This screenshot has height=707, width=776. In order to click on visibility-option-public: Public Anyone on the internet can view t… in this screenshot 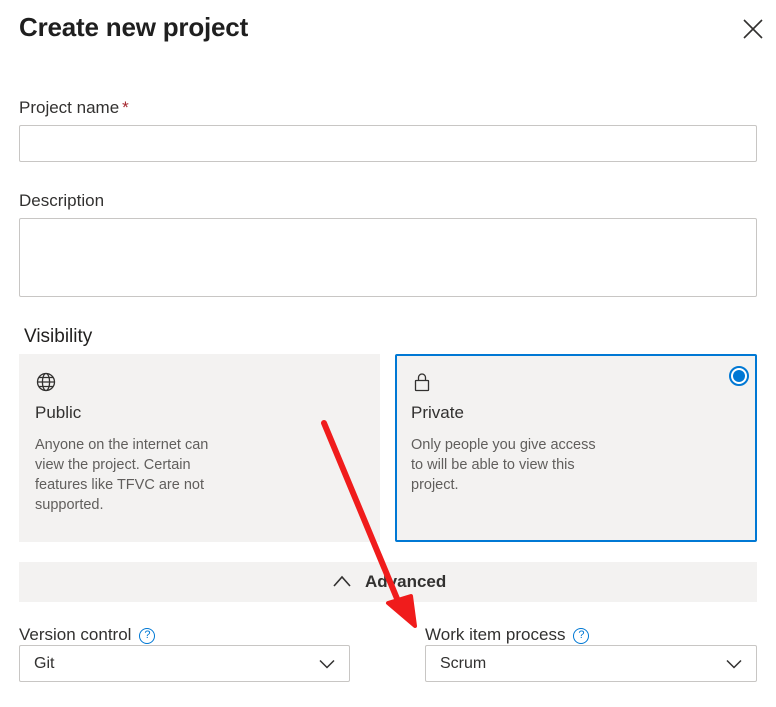, I will do `click(199, 448)`.